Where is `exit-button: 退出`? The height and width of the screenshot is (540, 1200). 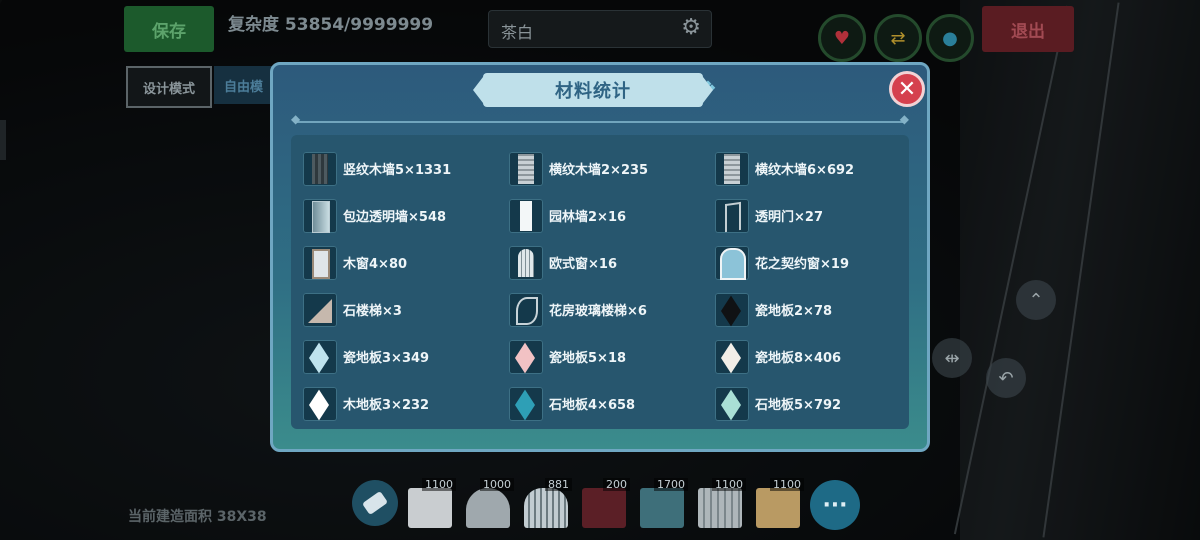
exit-button: 退出 is located at coordinates (1028, 29).